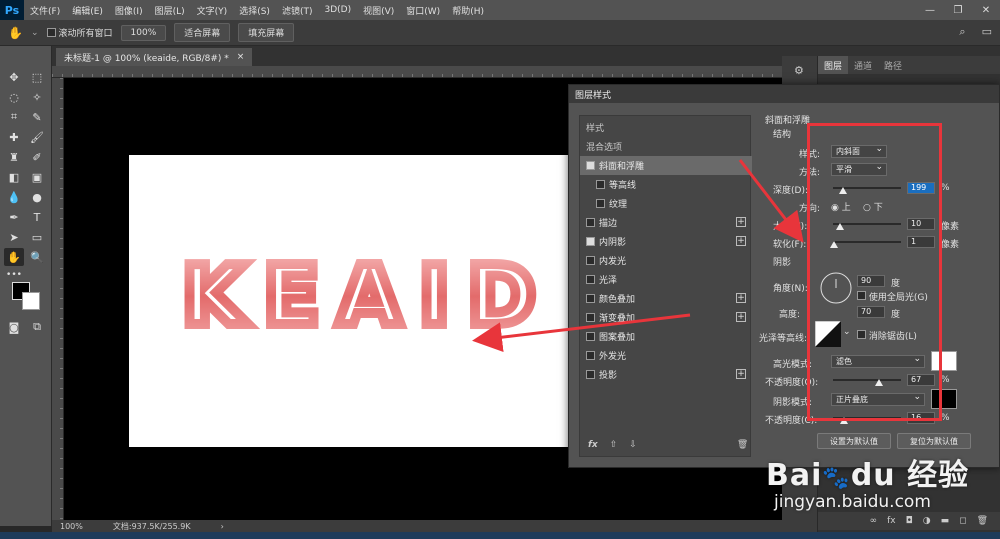  I want to click on move-up-icon: ⇧, so click(614, 445).